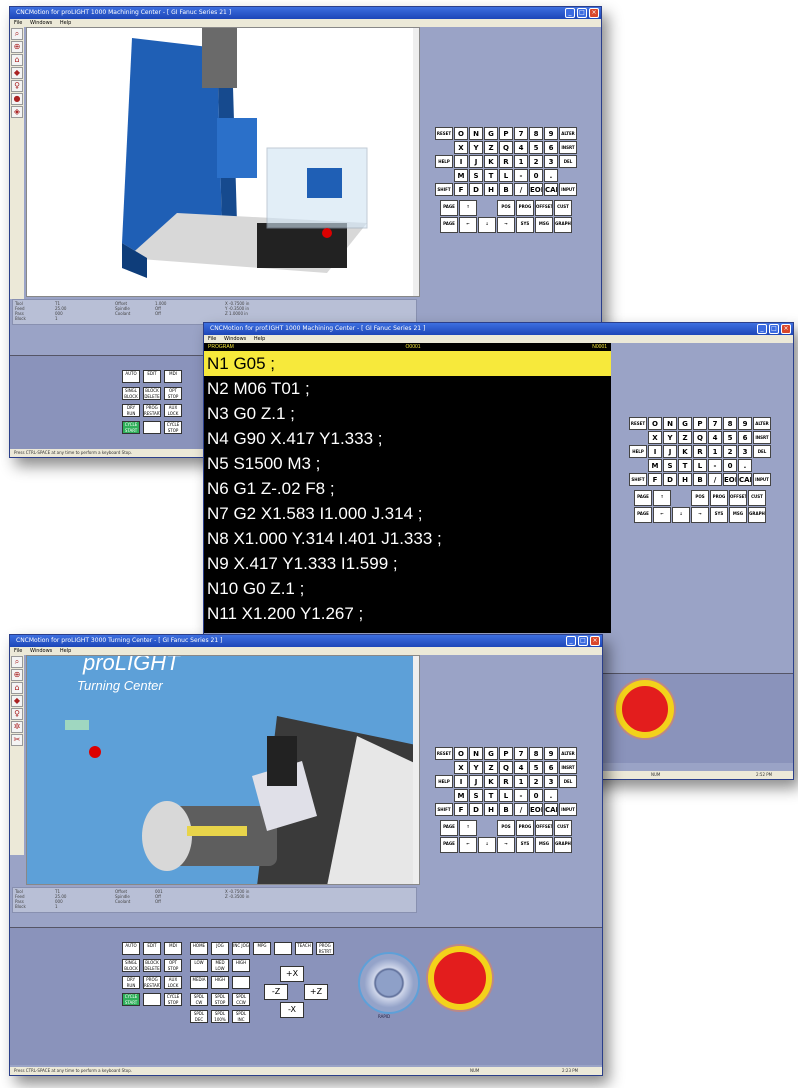 The image size is (798, 1088). I want to click on light-icon: ♀, so click(17, 714).